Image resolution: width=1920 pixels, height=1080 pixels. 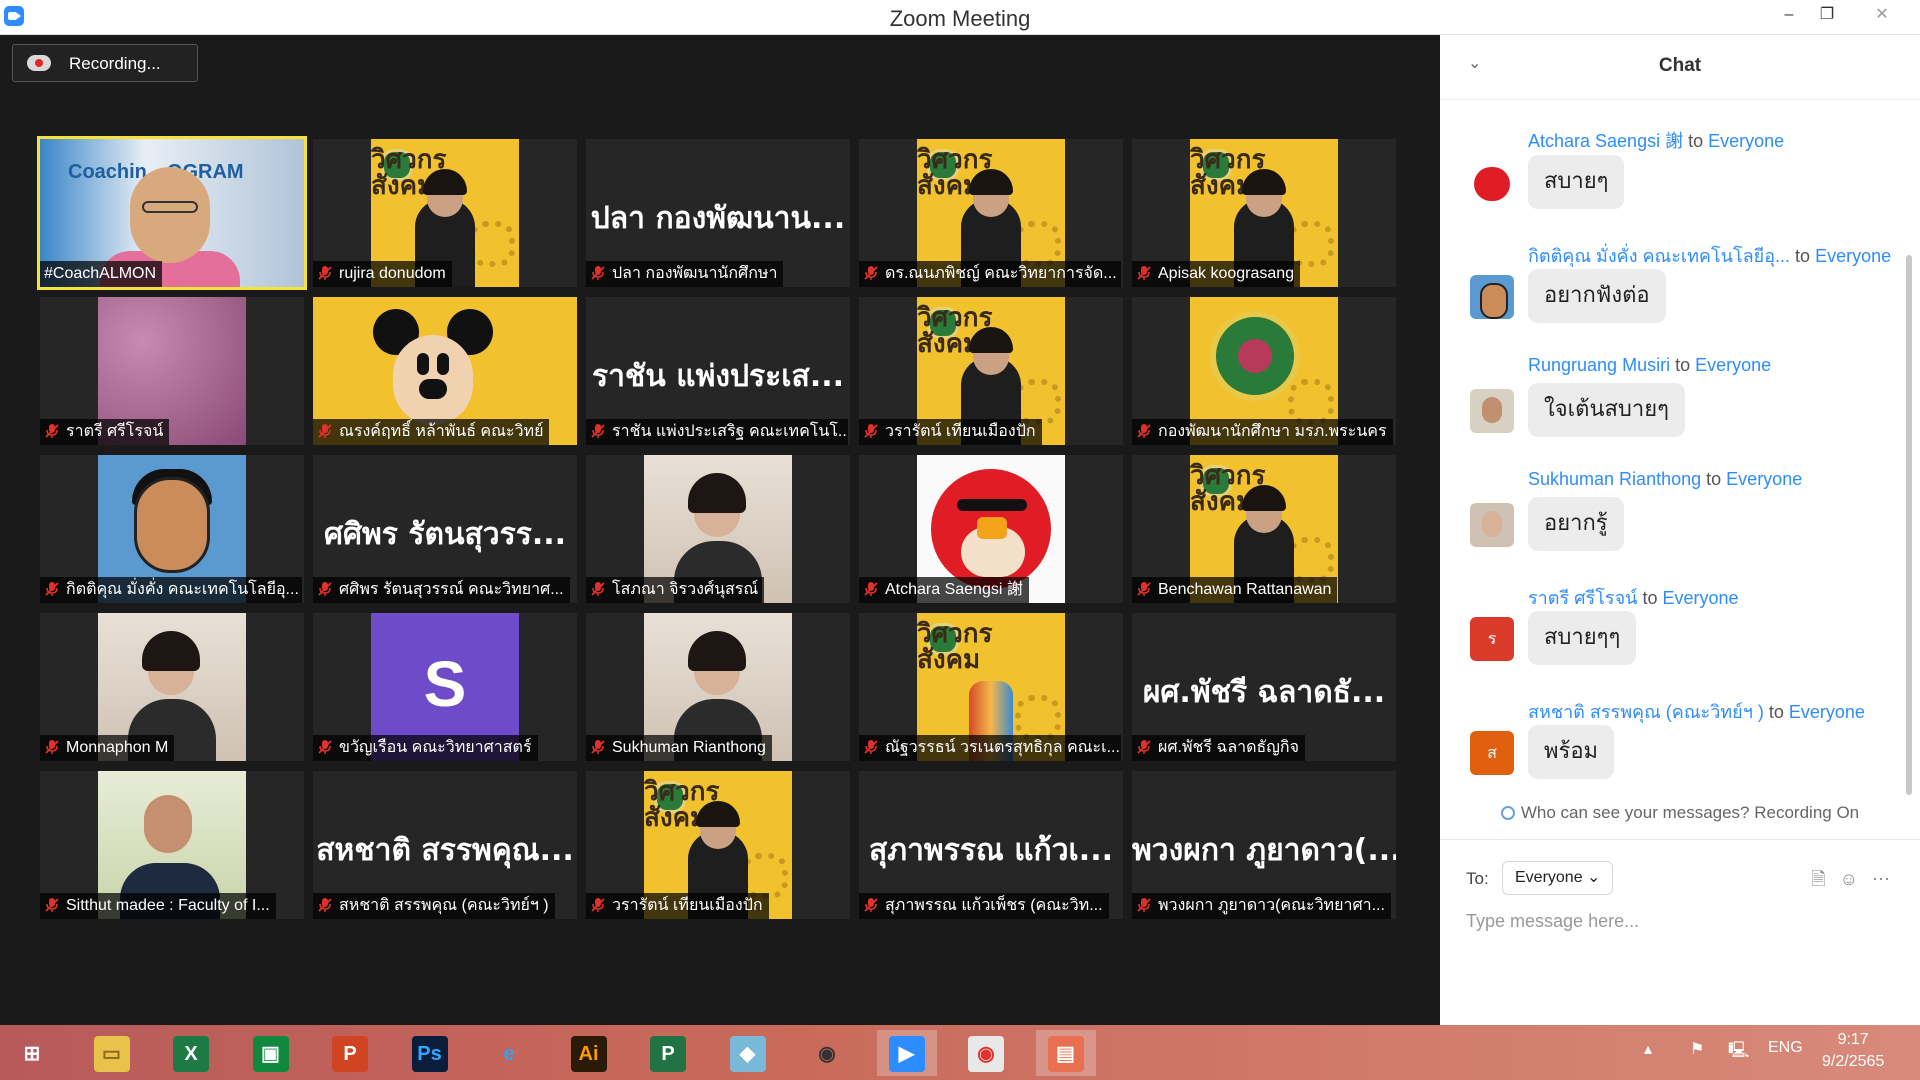 I want to click on to-word: to, so click(x=1776, y=712).